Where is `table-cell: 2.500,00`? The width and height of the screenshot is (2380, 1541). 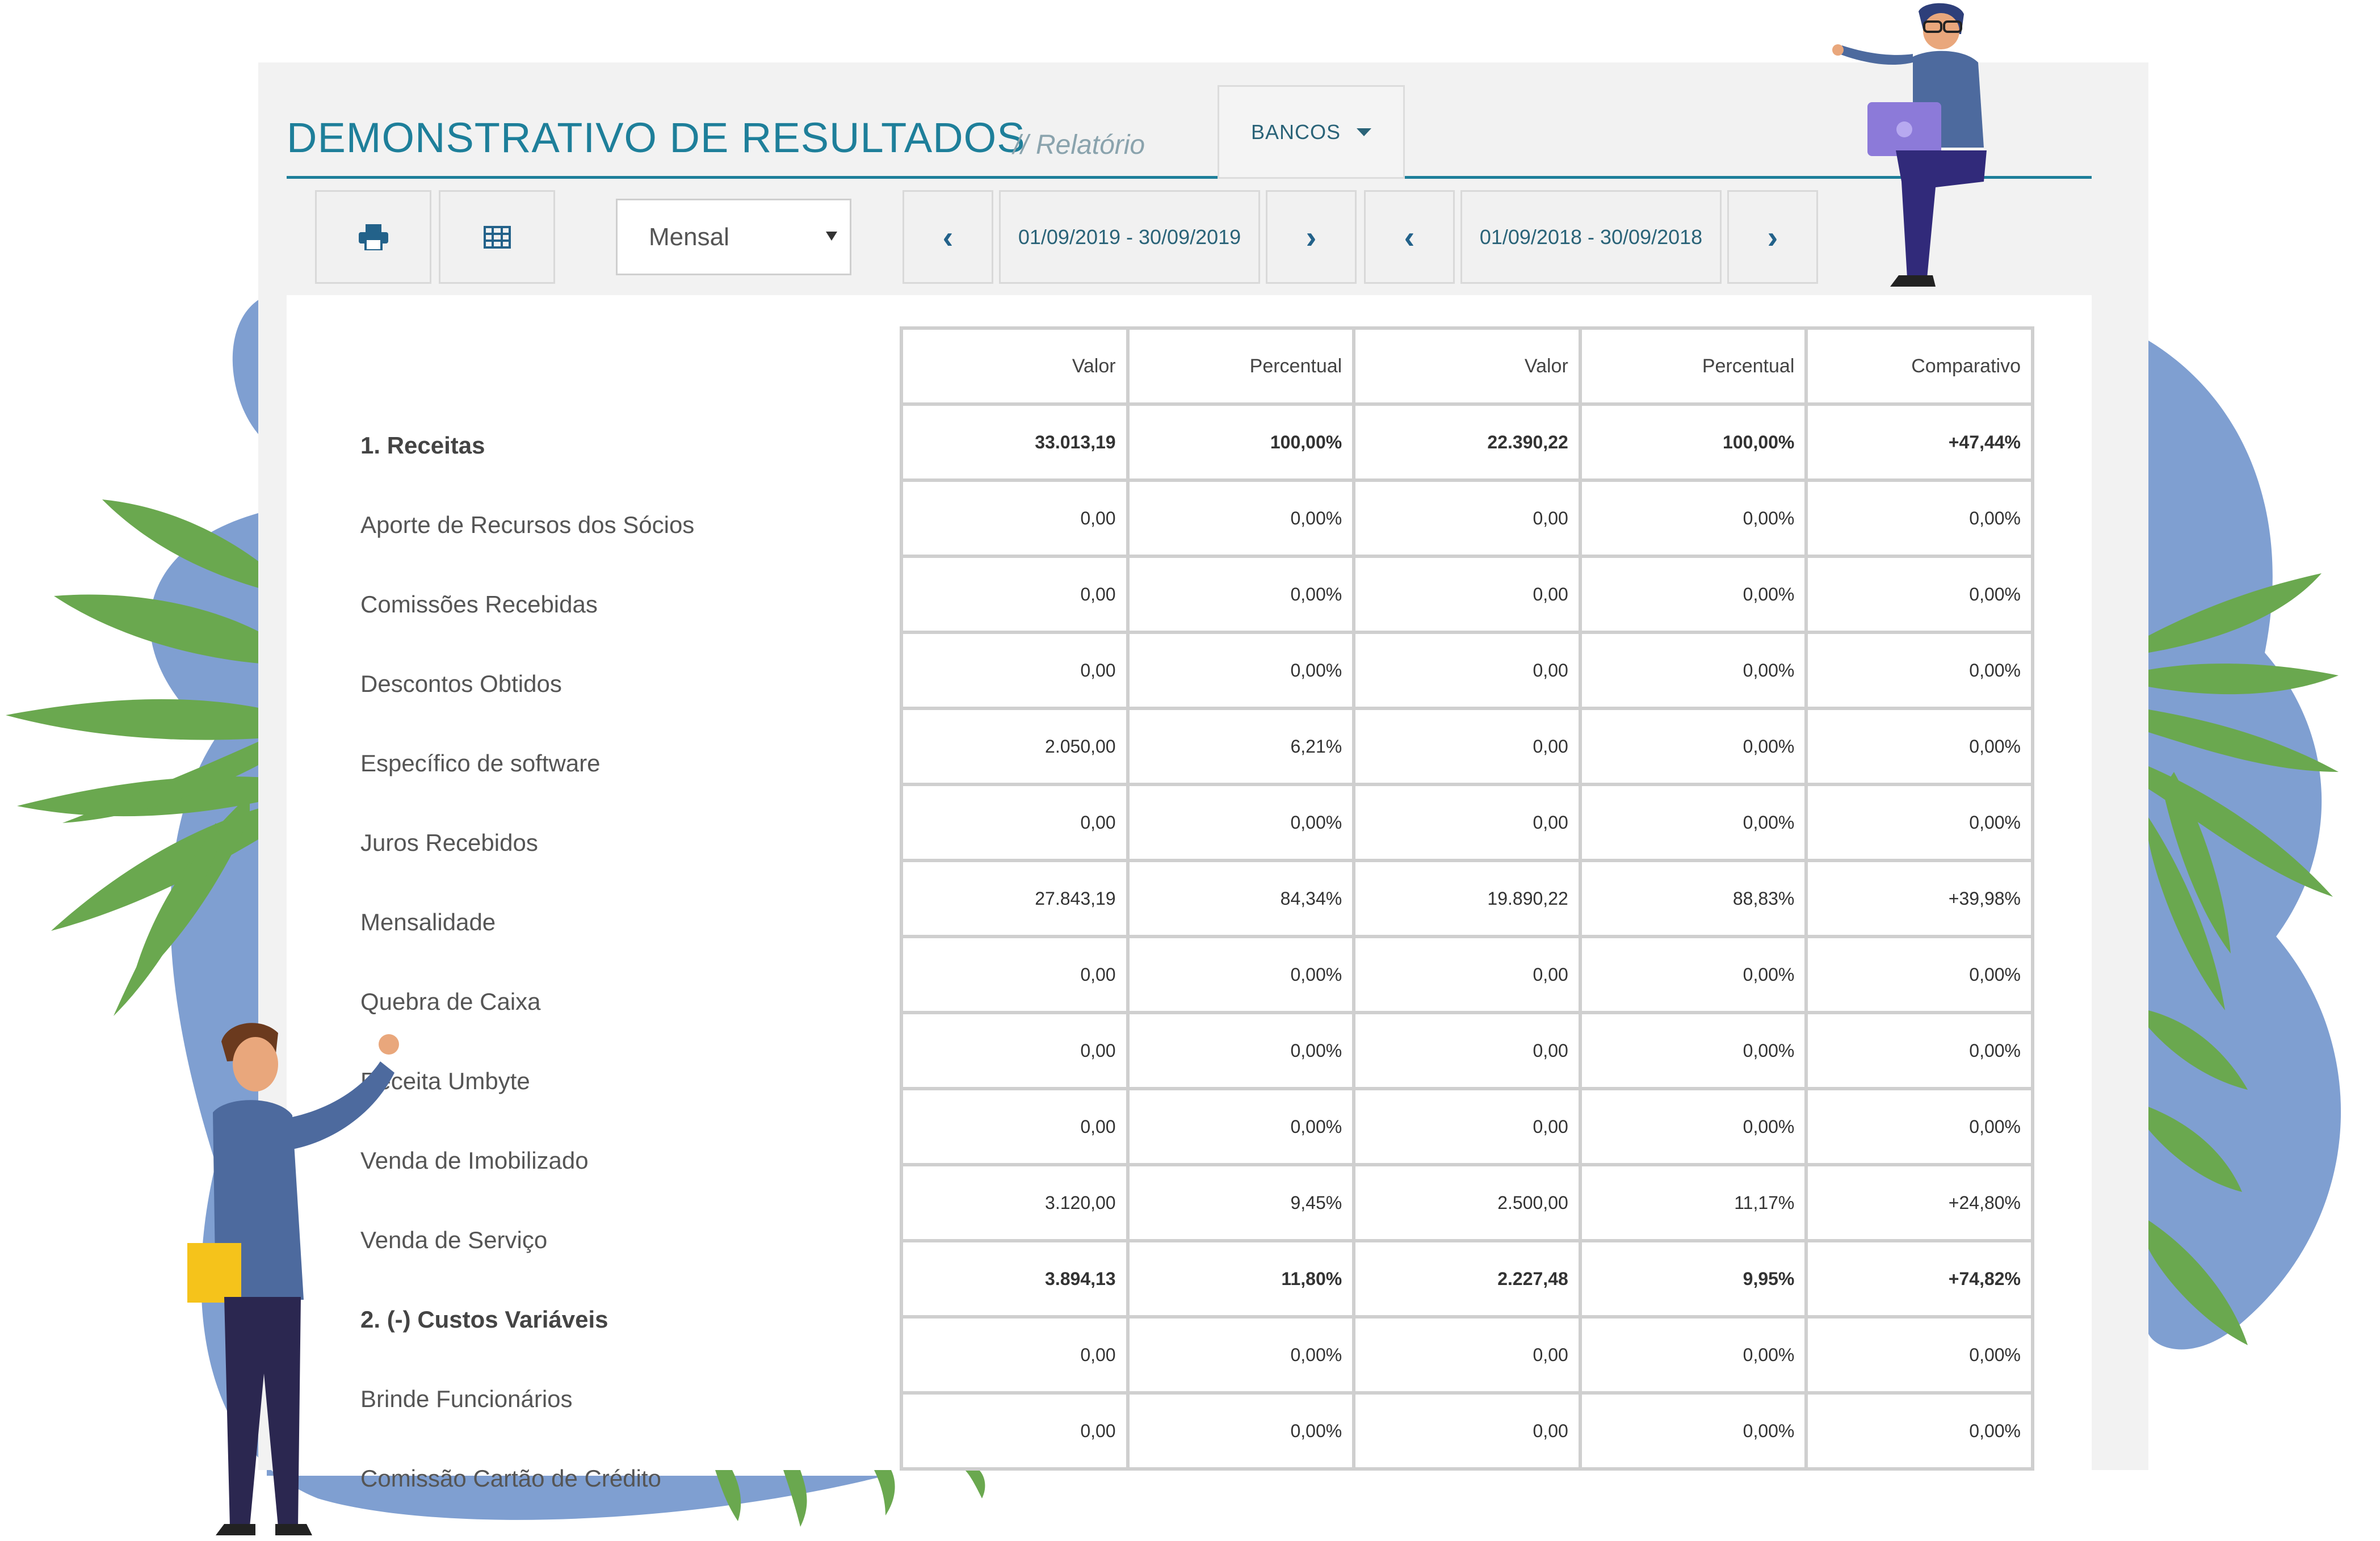
table-cell: 2.500,00 is located at coordinates (1467, 1202).